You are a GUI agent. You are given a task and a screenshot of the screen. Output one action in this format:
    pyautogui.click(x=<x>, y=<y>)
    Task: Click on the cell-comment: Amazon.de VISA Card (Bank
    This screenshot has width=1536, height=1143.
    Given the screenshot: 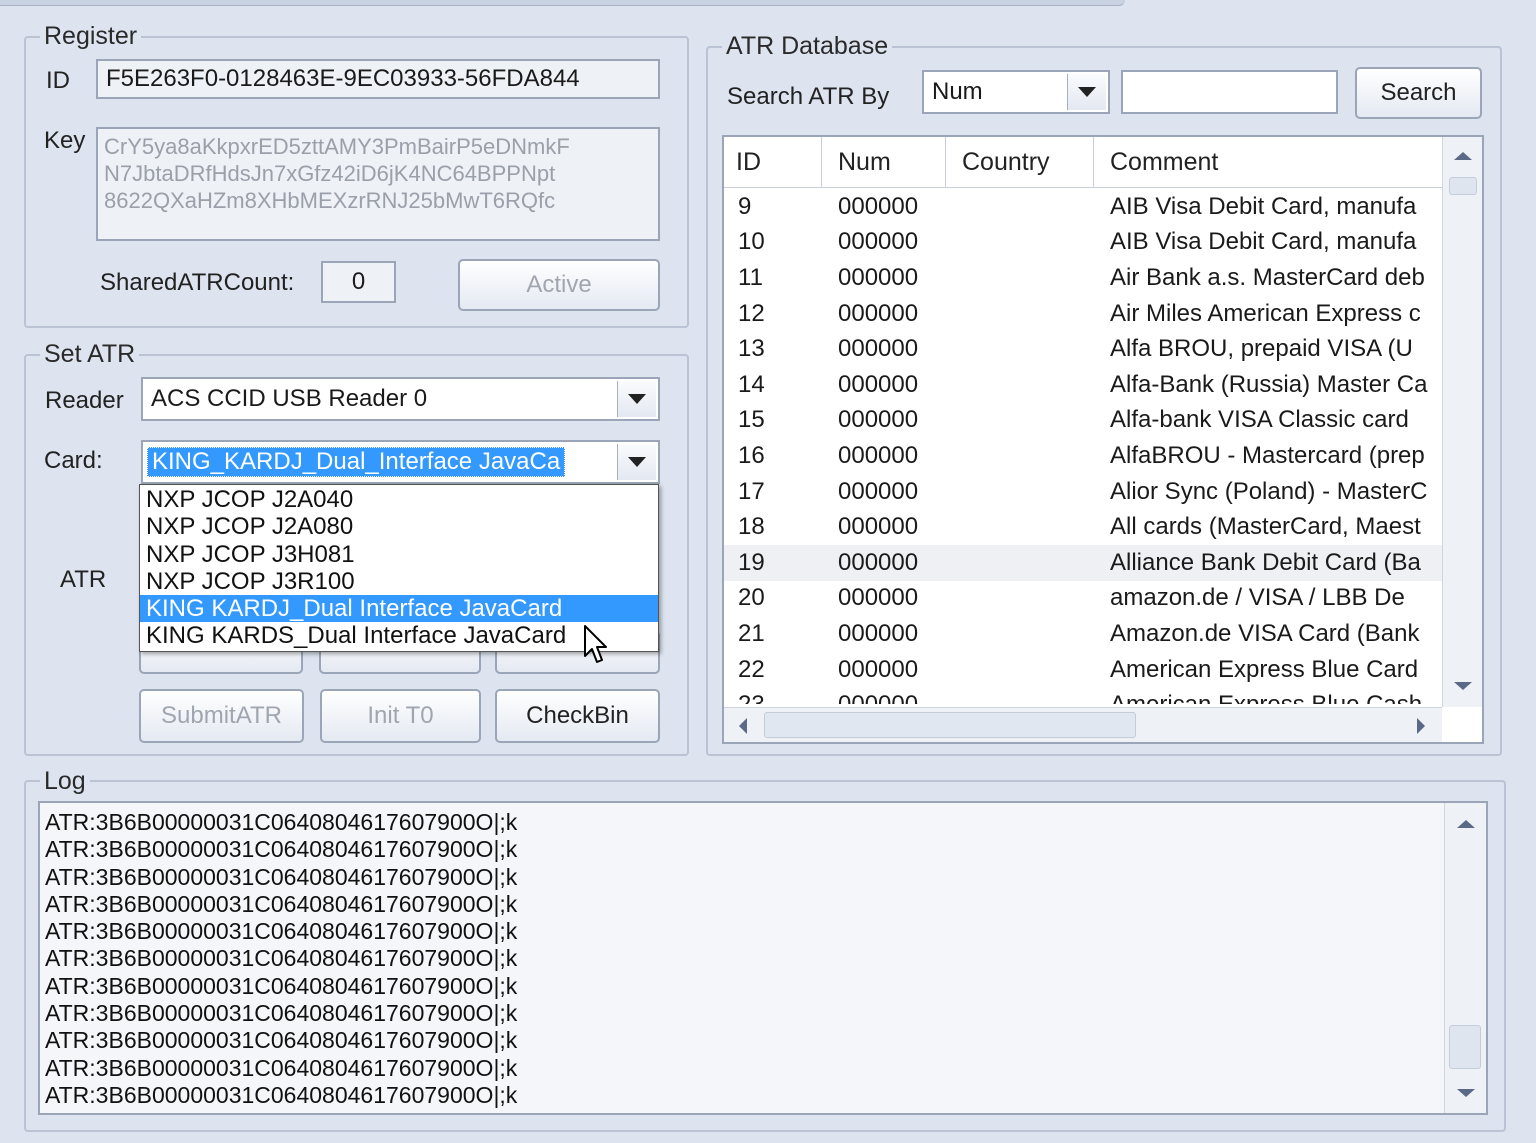 What is the action you would take?
    pyautogui.click(x=1265, y=633)
    